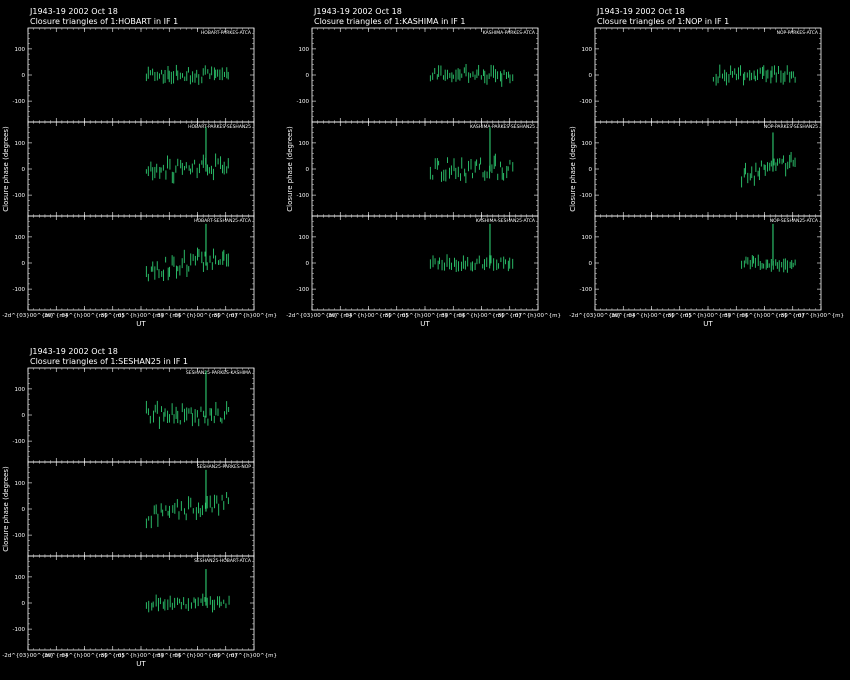 This screenshot has height=680, width=850. I want to click on triangle-label: KASHIMA-PARKES-ATCA, so click(509, 33).